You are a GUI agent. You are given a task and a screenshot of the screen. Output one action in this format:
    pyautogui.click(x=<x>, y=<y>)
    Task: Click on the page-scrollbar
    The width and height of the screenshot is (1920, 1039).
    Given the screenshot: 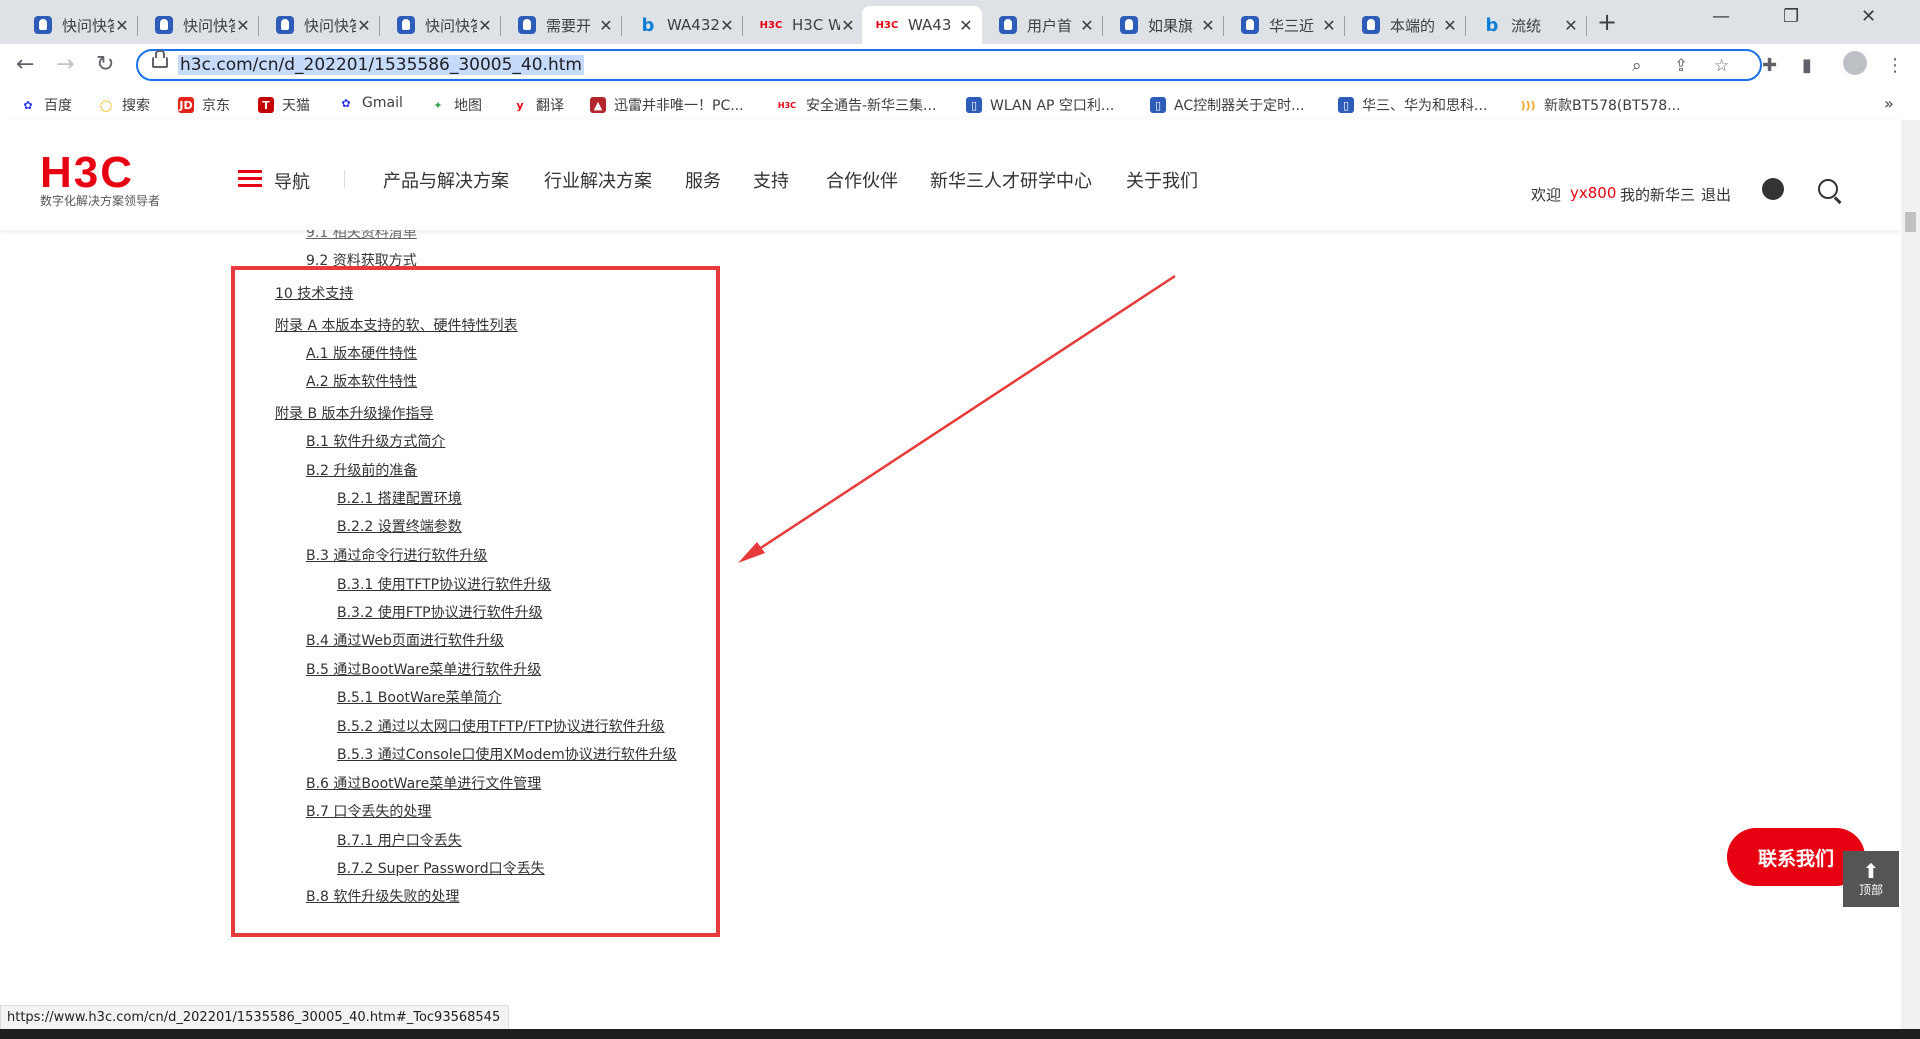 What is the action you would take?
    pyautogui.click(x=1910, y=574)
    